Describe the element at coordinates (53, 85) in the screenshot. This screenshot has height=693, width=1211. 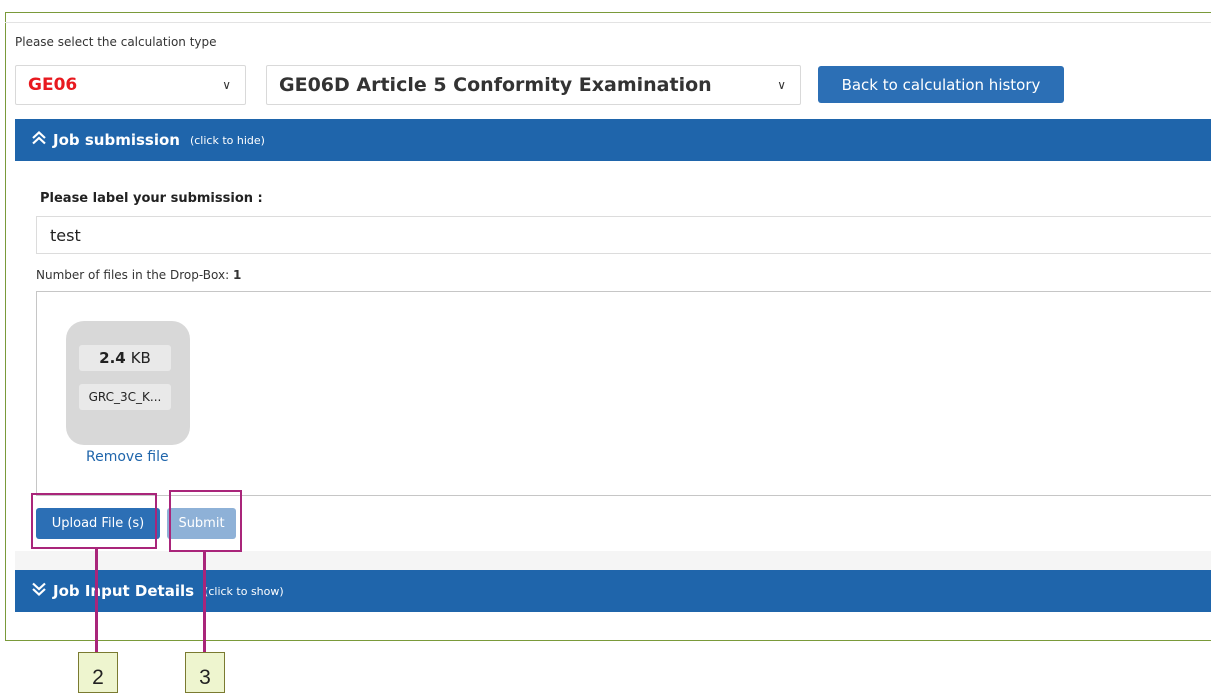
I see `calc-type-value: GE06` at that location.